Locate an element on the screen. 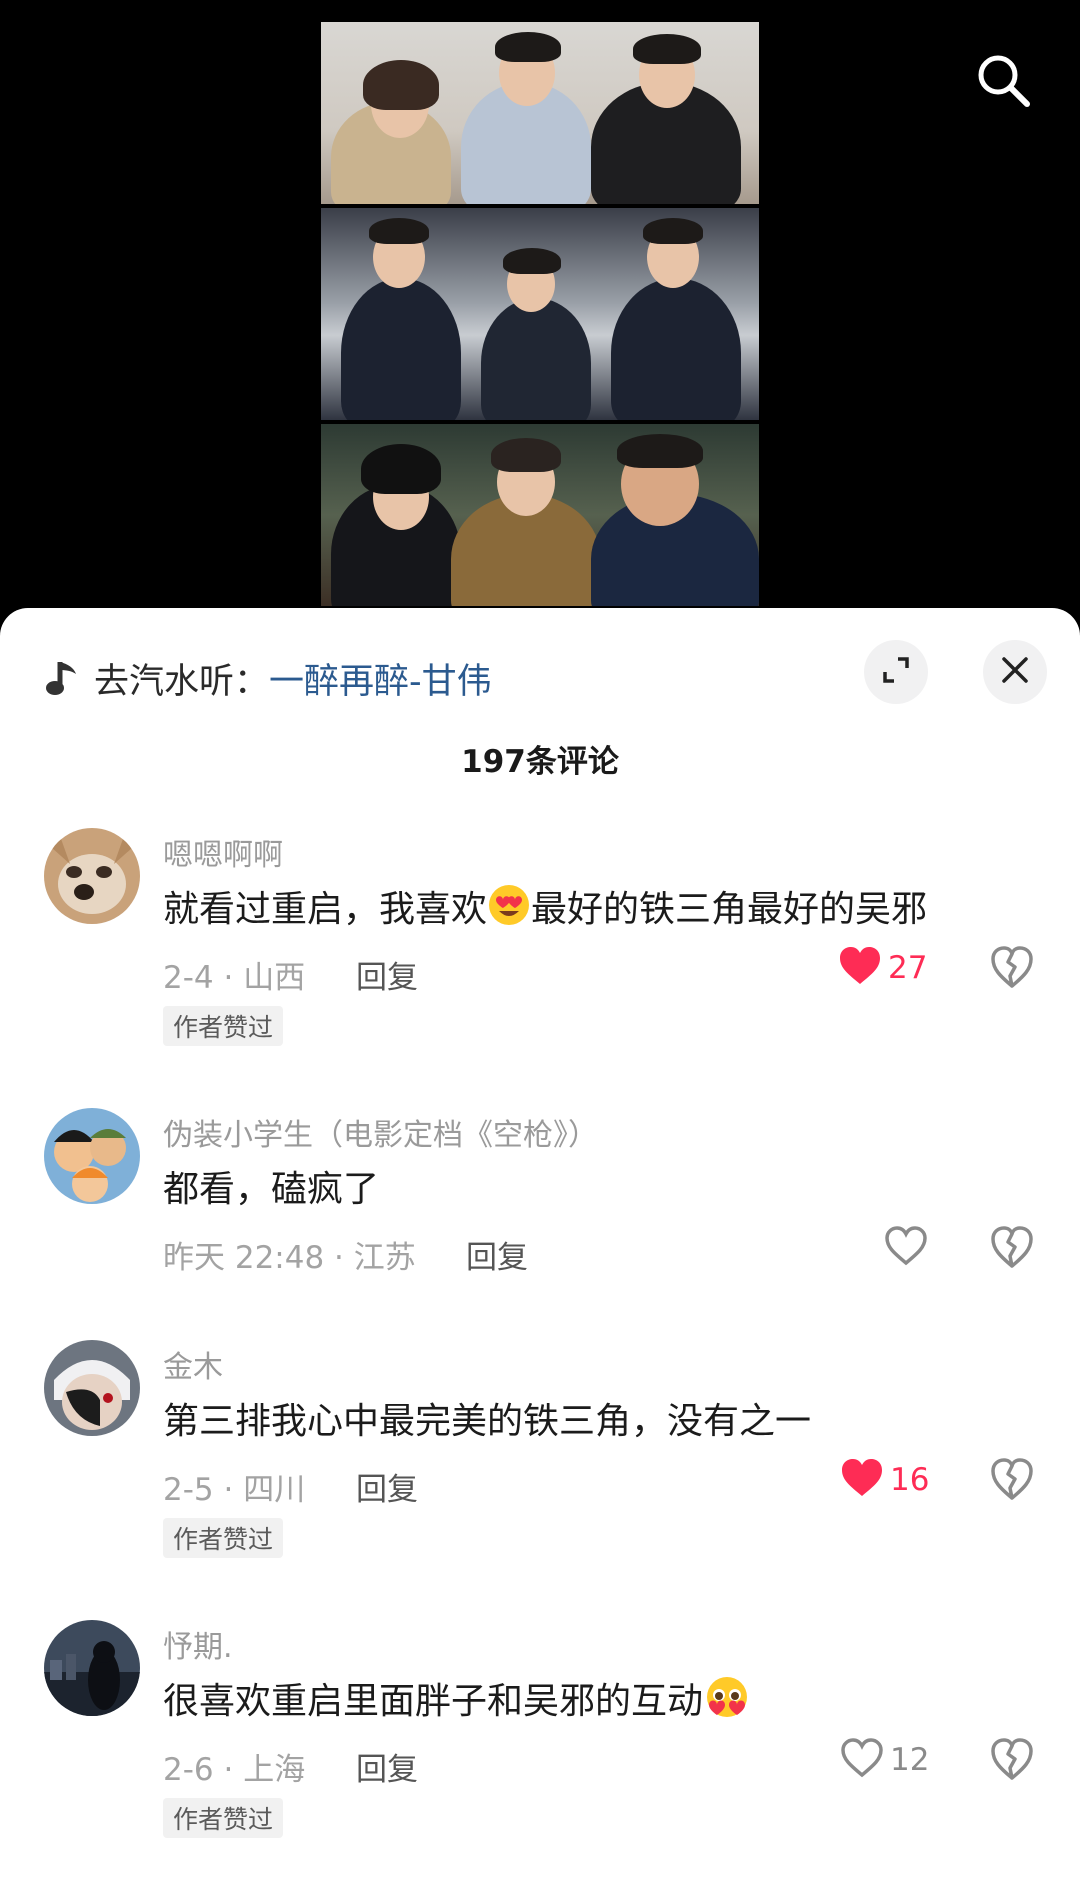 The height and width of the screenshot is (1890, 1080). comment-username: 嗯嗯啊啊 is located at coordinates (223, 852).